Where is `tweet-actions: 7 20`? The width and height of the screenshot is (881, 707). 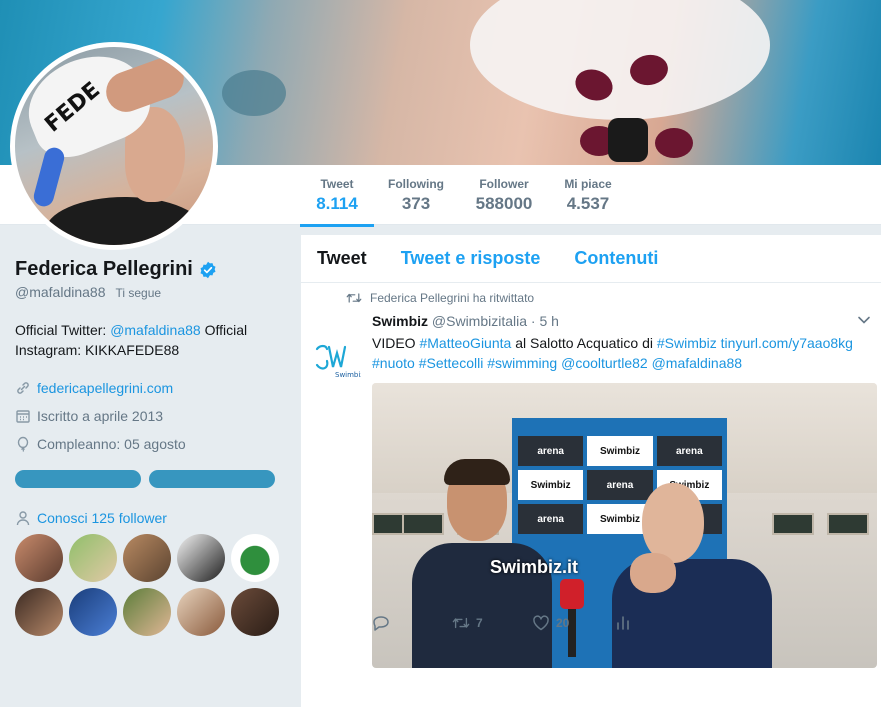 tweet-actions: 7 20 is located at coordinates (502, 623).